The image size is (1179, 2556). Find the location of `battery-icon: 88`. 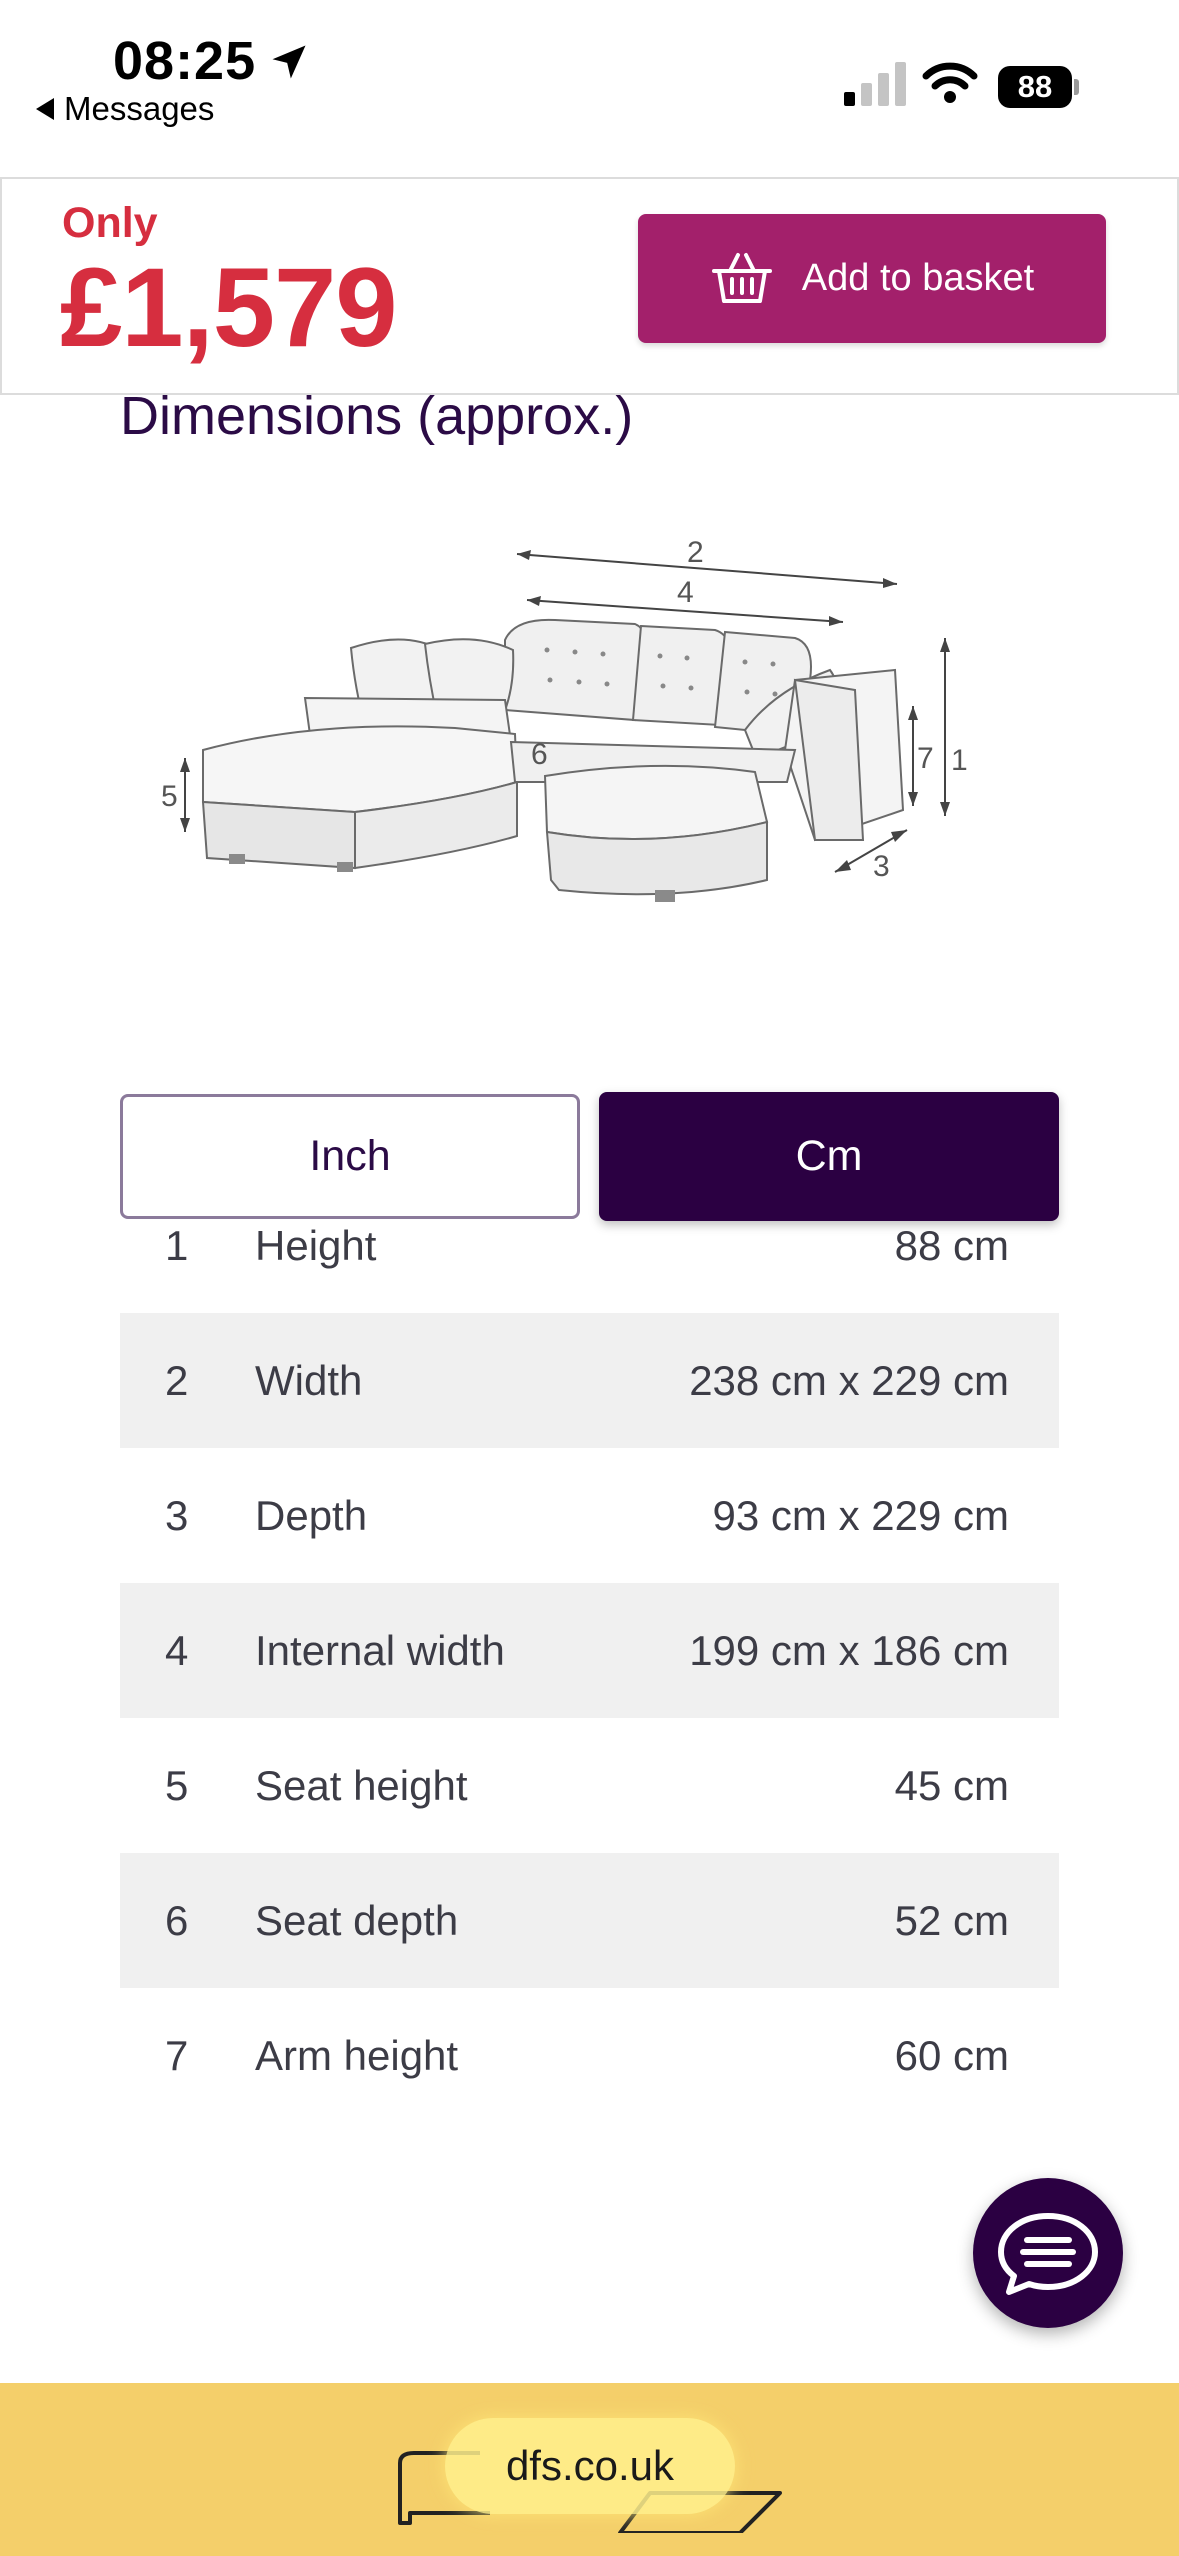

battery-icon: 88 is located at coordinates (1039, 87).